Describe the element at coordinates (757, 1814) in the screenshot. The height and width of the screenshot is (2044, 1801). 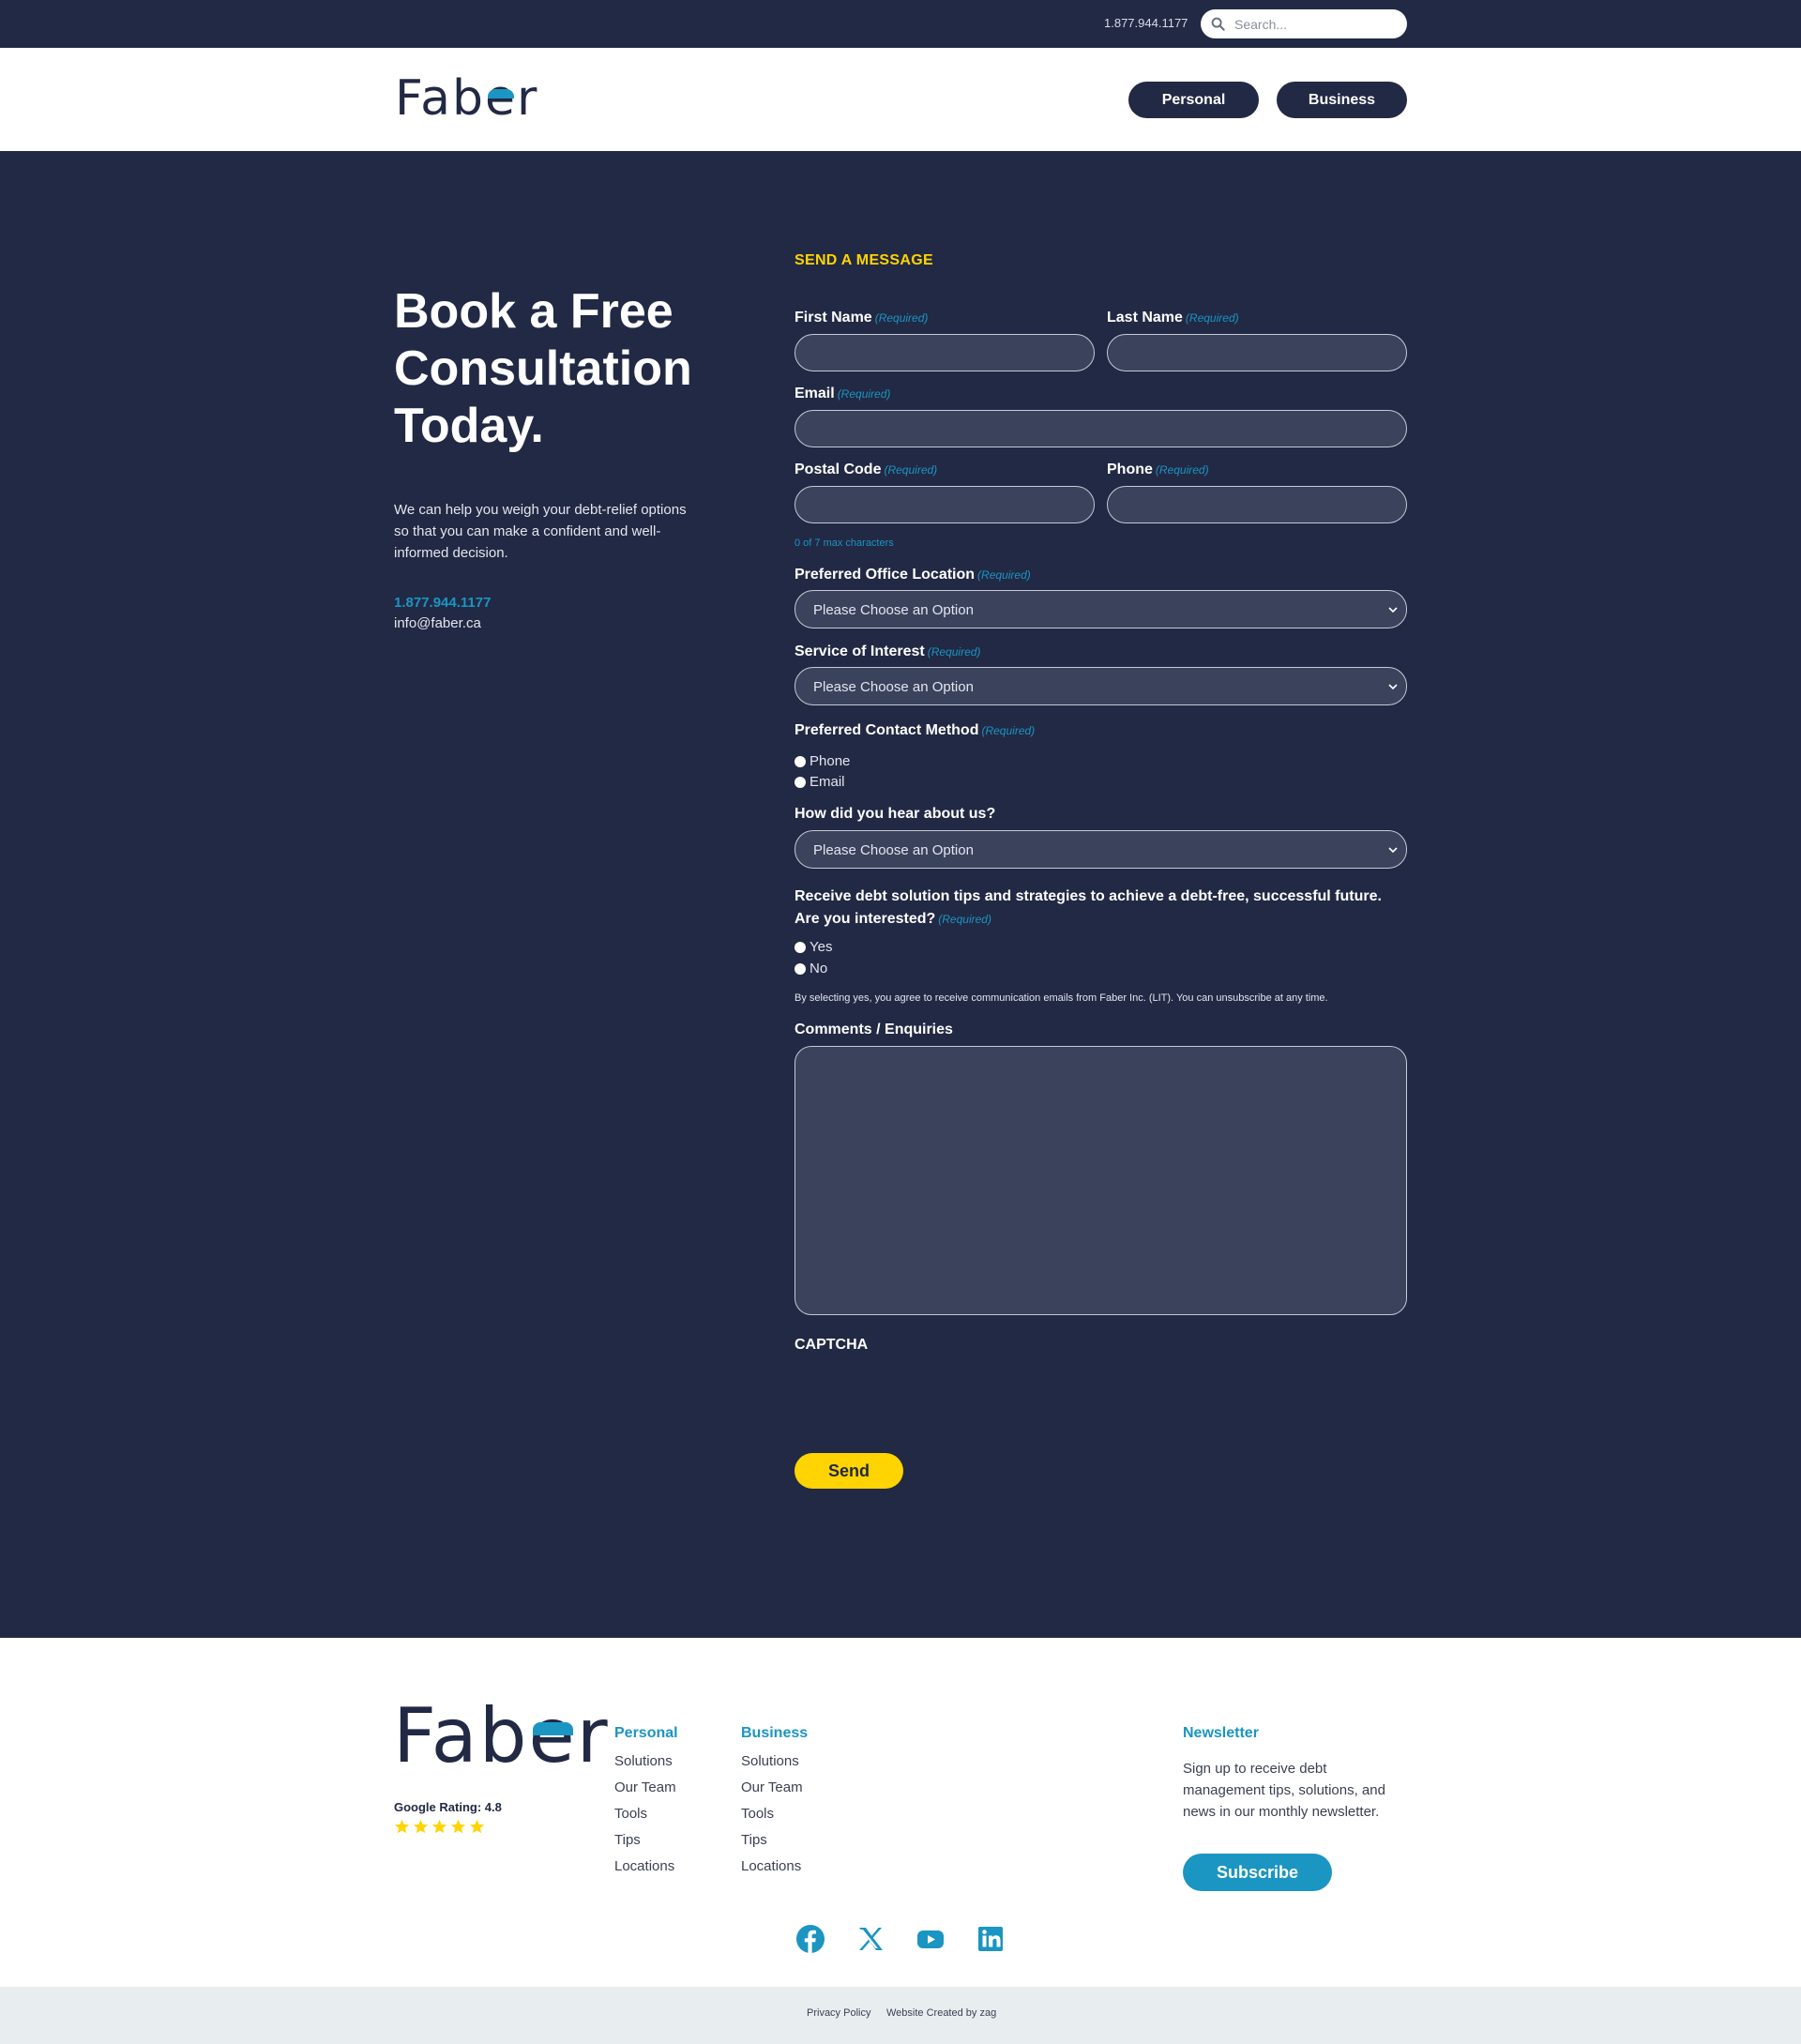
I see `footer-business-tools: Tools` at that location.